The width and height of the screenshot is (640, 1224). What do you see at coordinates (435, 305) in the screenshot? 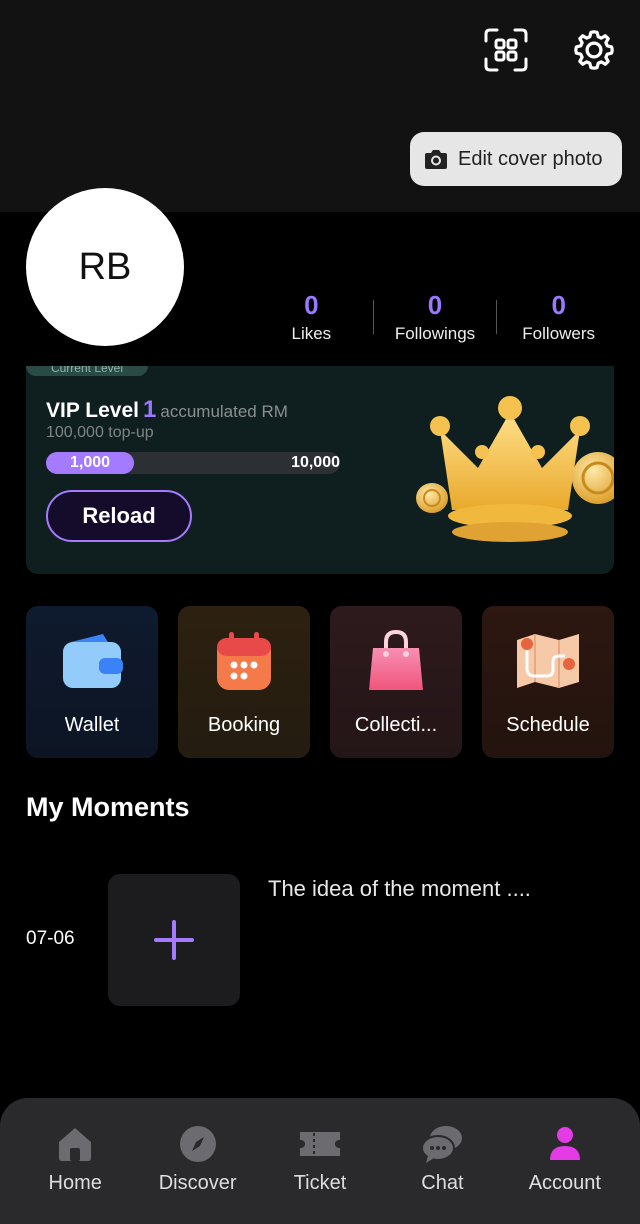
I see `followings-count: 0` at bounding box center [435, 305].